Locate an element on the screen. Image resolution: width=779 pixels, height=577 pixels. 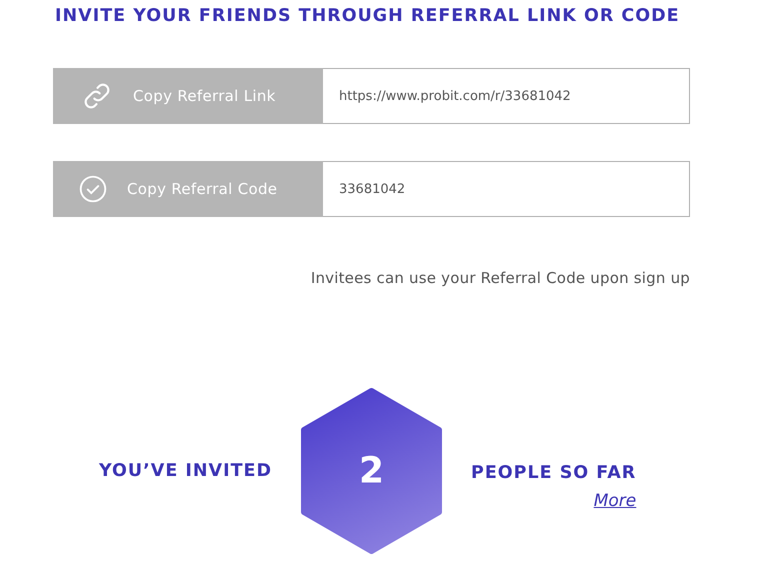
referral-field: 33681042 is located at coordinates (506, 189).